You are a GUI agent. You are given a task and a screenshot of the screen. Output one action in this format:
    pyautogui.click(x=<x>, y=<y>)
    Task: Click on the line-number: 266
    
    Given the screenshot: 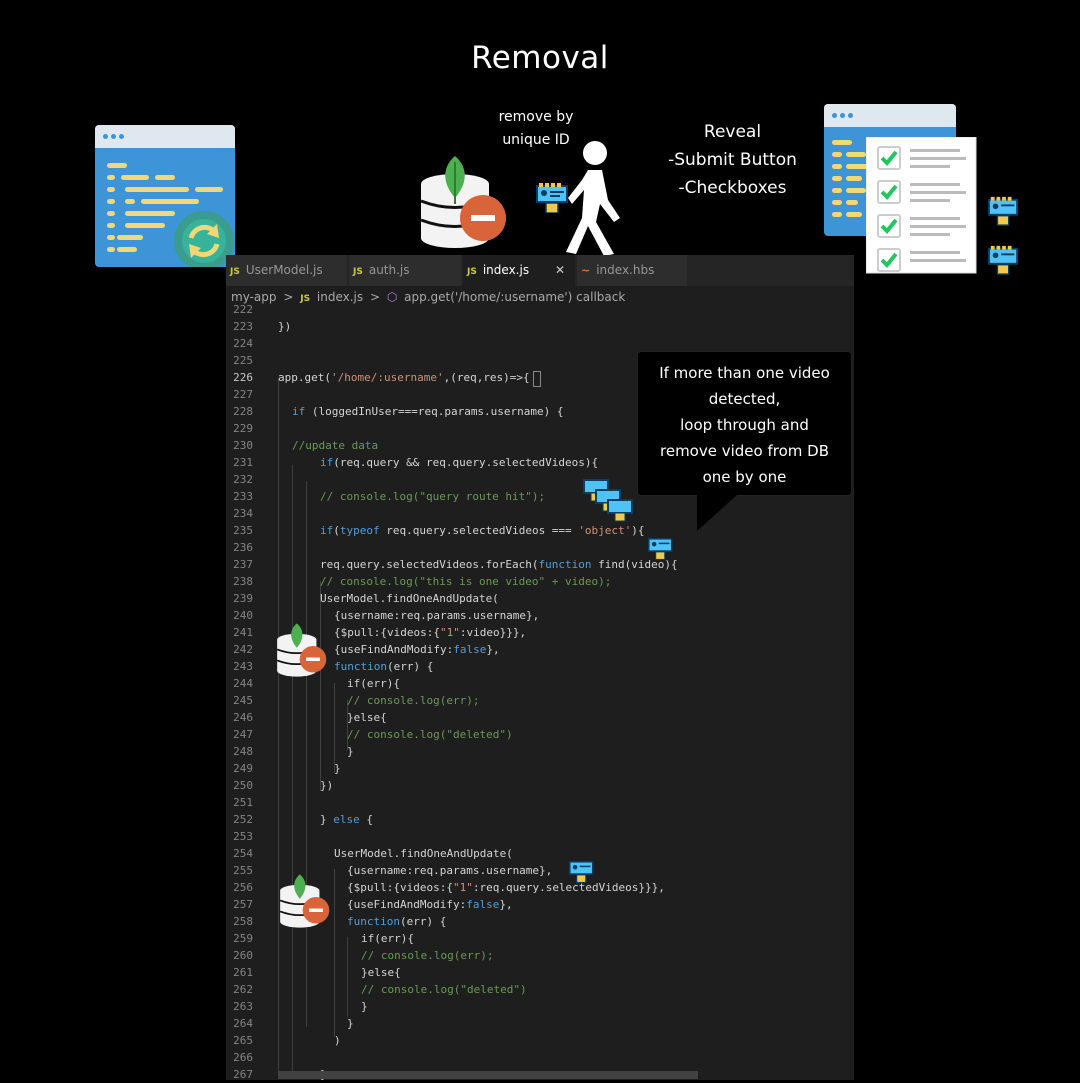 What is the action you would take?
    pyautogui.click(x=243, y=1057)
    